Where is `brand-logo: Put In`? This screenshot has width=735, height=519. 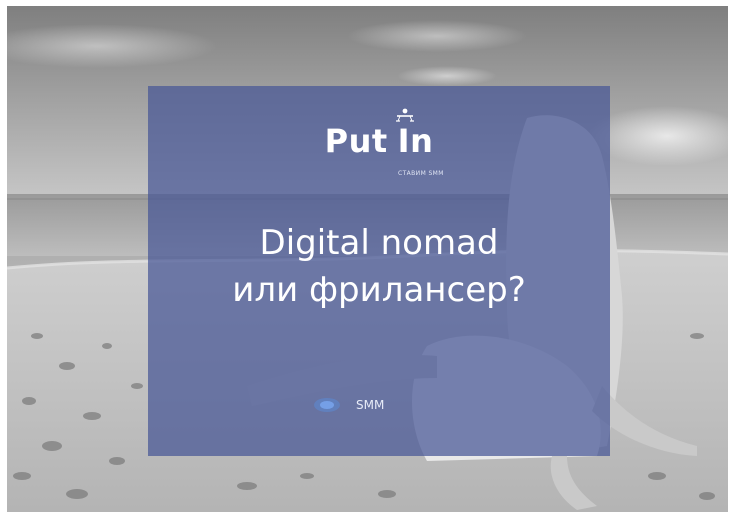
brand-logo: Put In is located at coordinates (379, 134).